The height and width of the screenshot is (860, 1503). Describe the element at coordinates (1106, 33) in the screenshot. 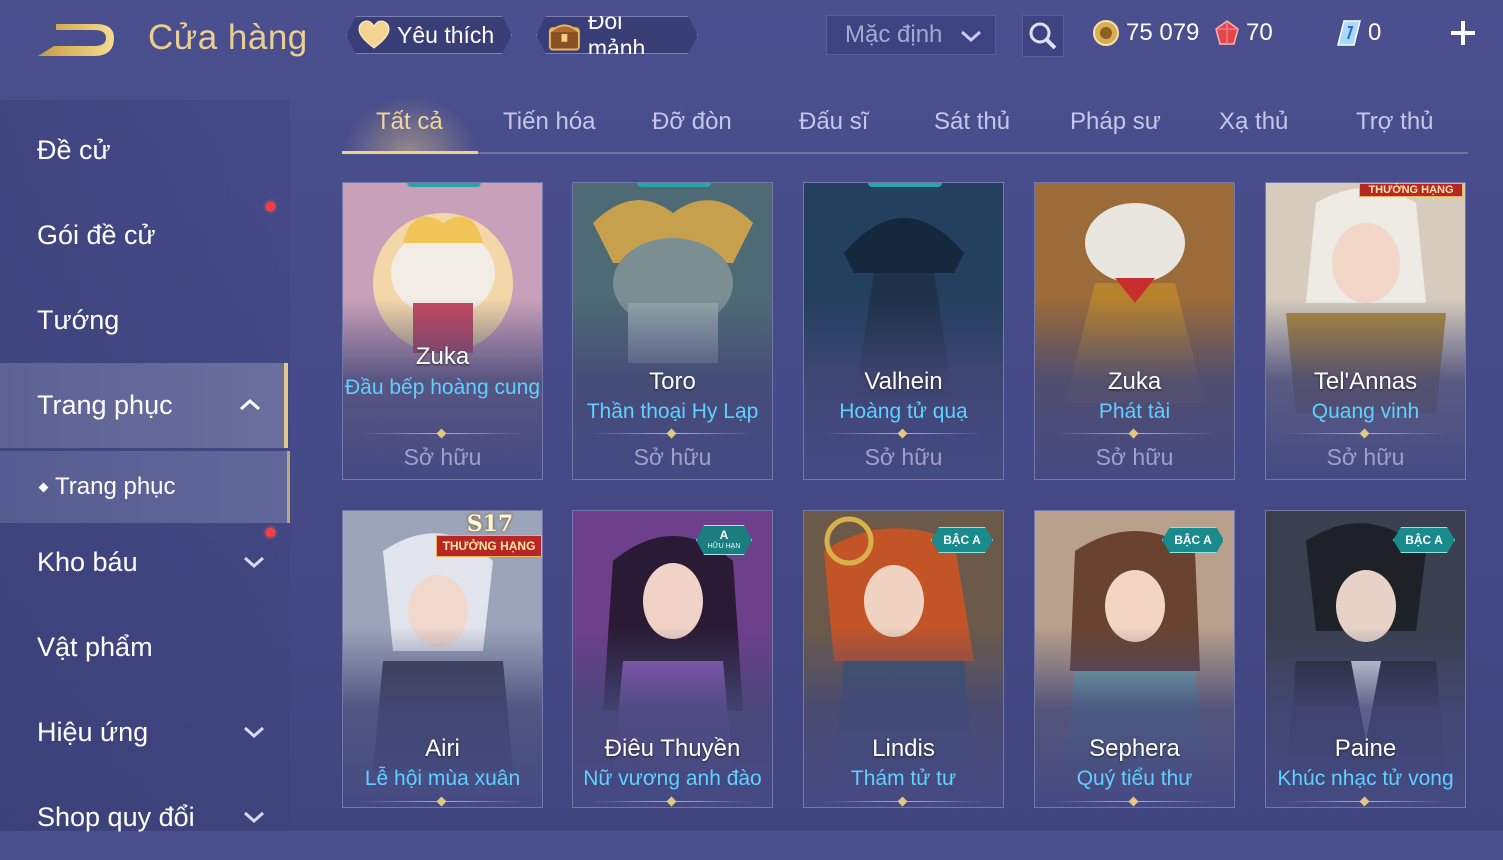

I see `gold-coin-icon` at that location.